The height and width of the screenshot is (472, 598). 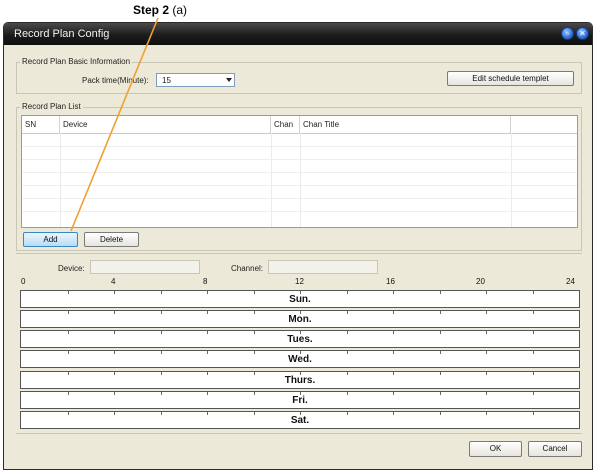 I want to click on step-pointer-arrow, so click(x=114, y=124).